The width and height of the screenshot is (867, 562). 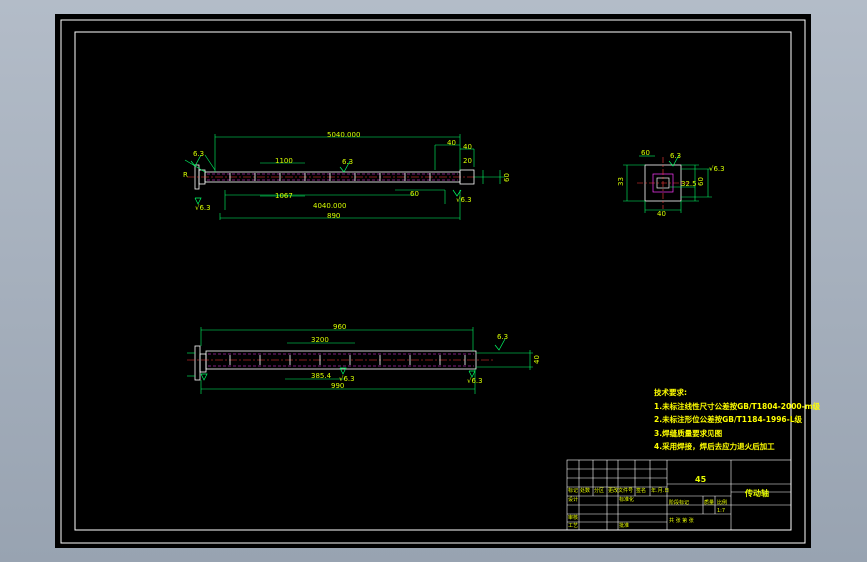 I want to click on section-dim-height: 60, so click(x=700, y=181).